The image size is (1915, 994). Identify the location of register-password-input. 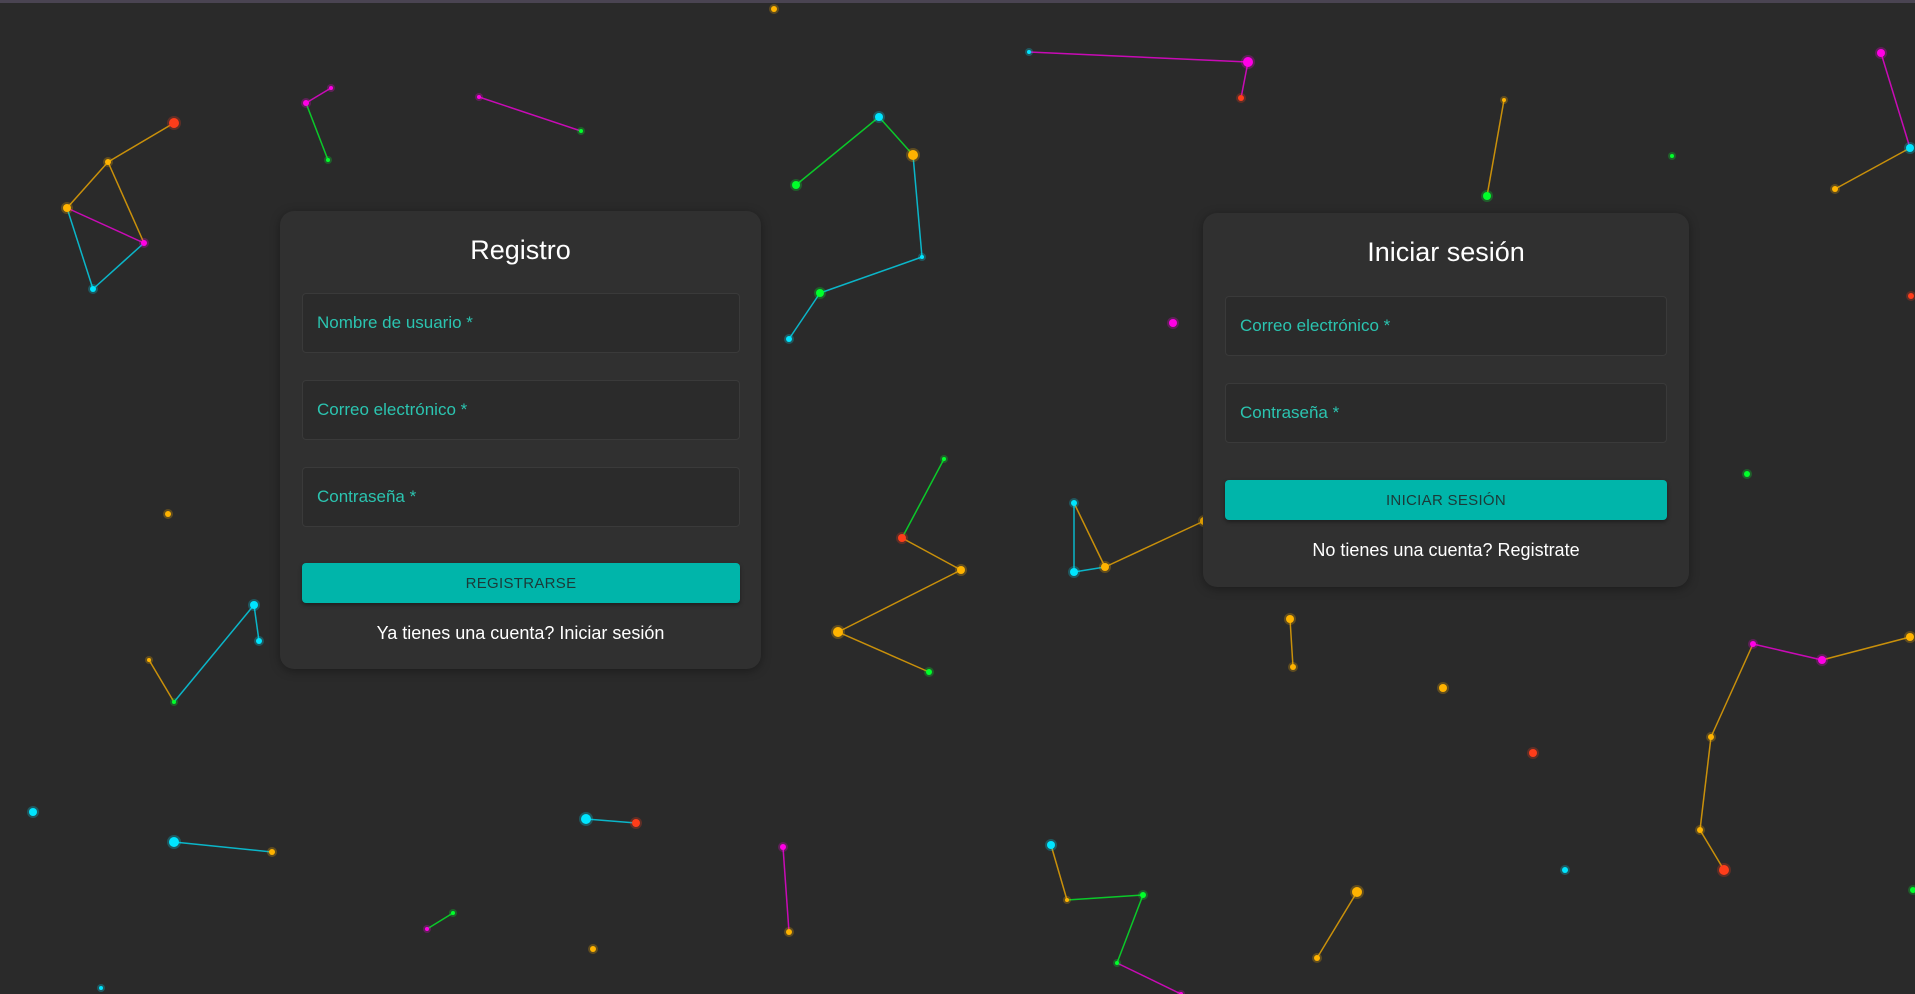
(521, 497).